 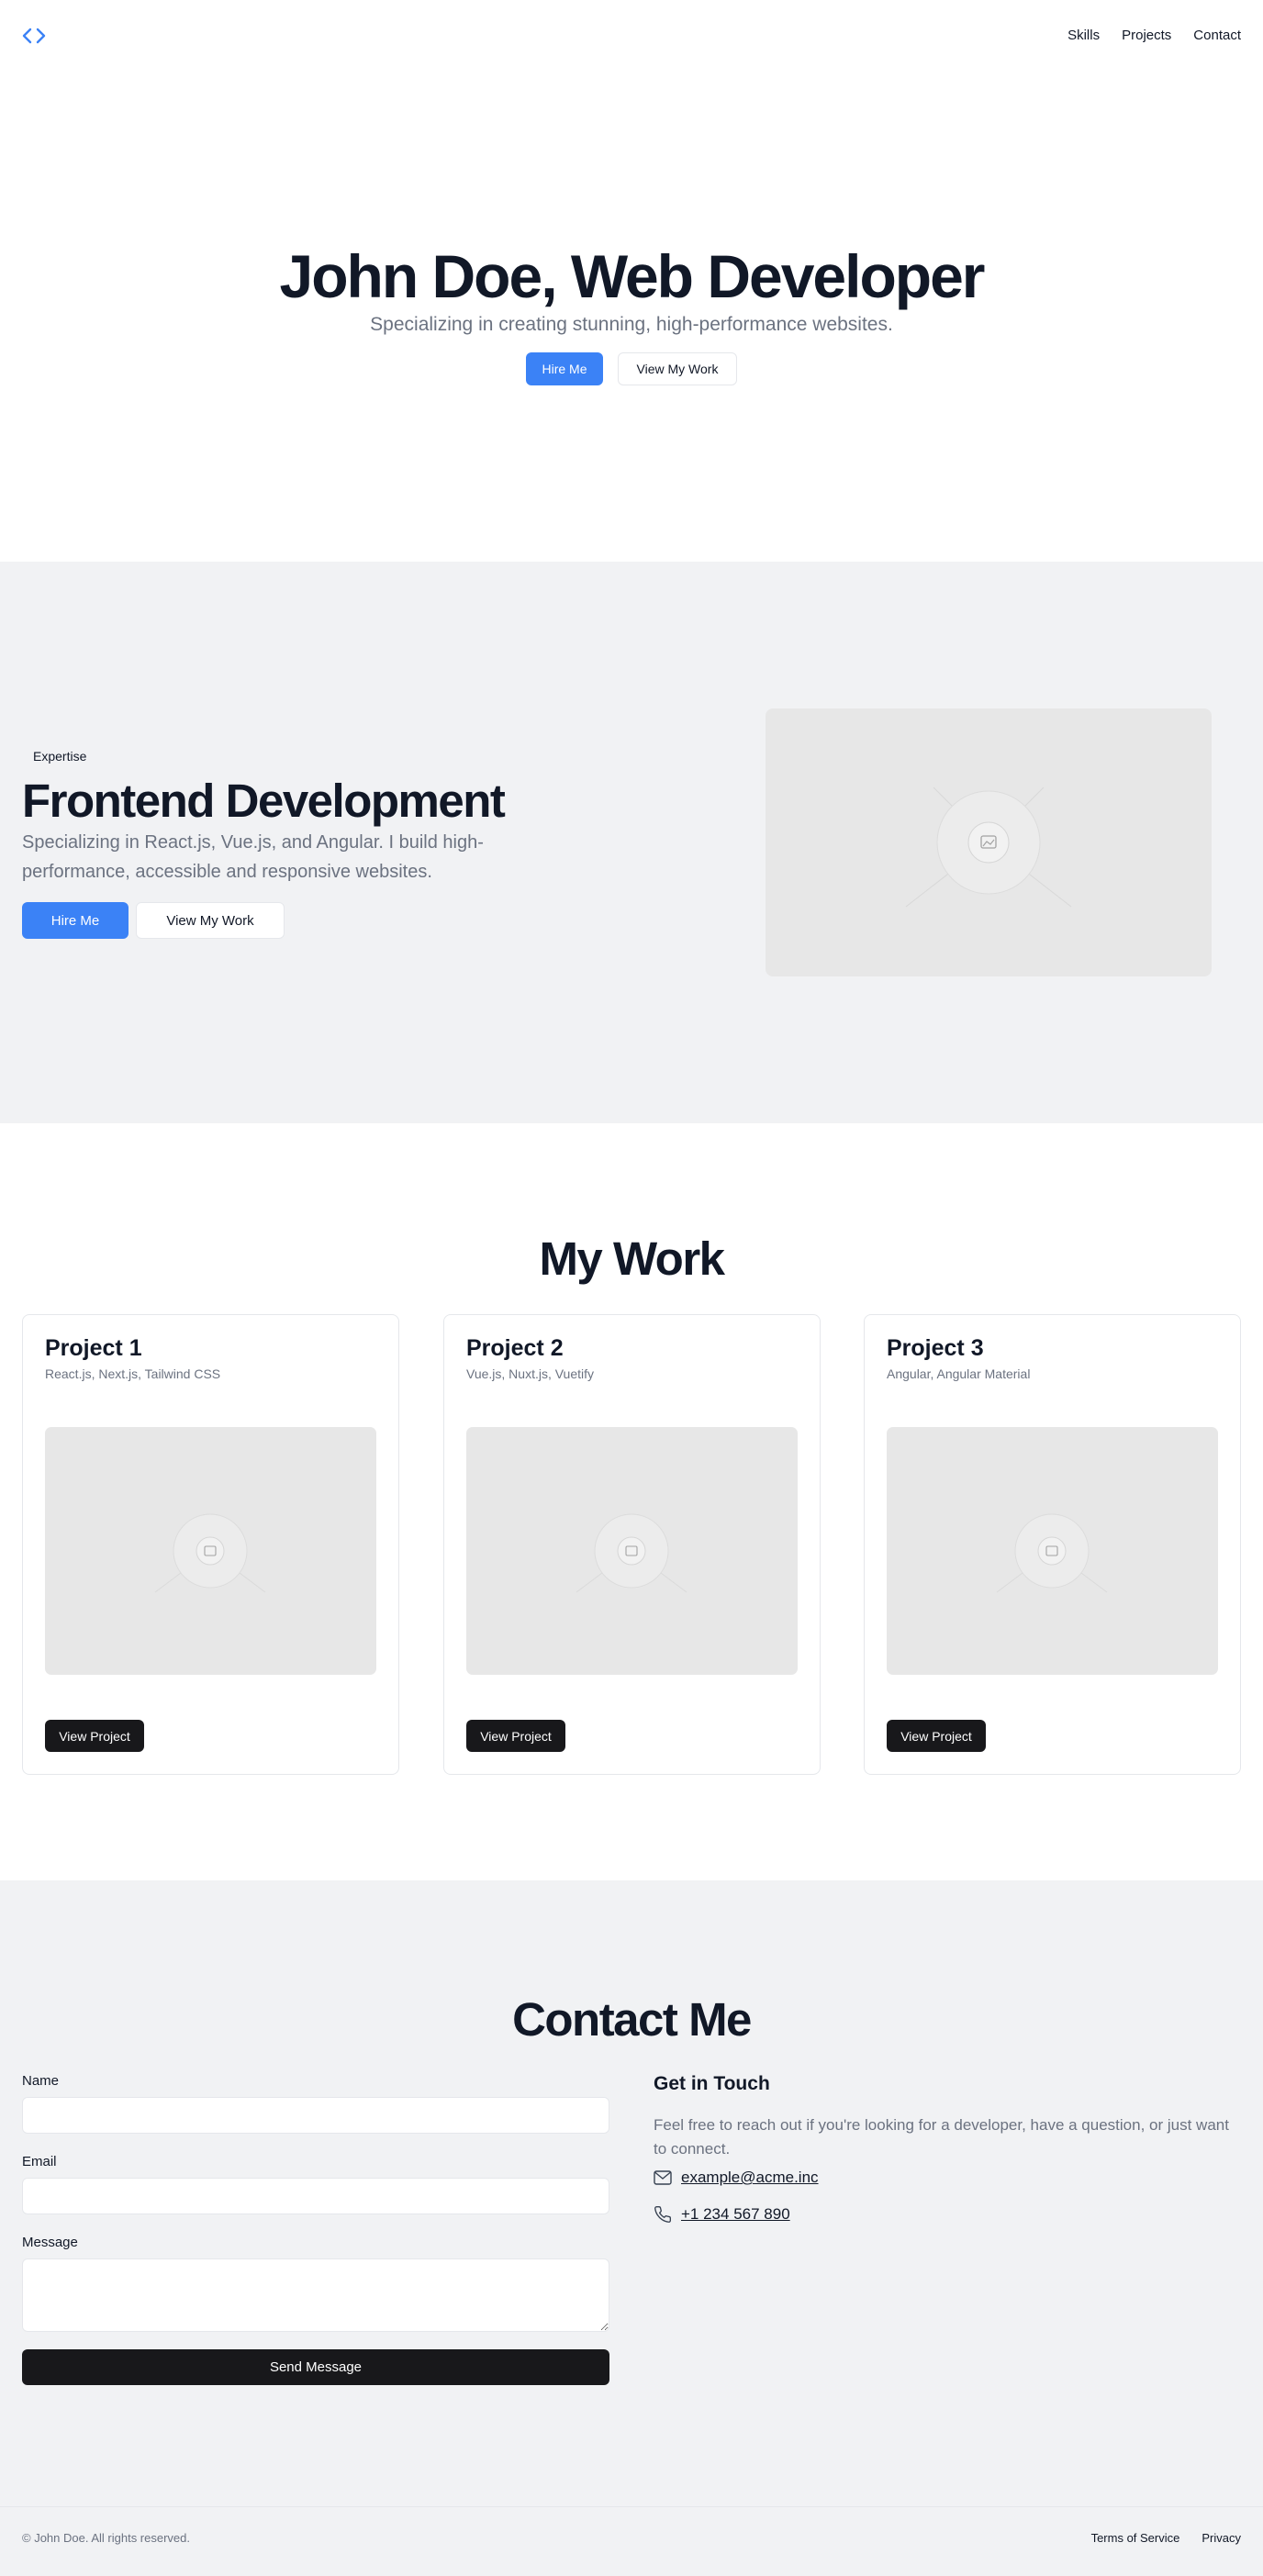 What do you see at coordinates (1217, 35) in the screenshot?
I see `nav-link-contact: Contact` at bounding box center [1217, 35].